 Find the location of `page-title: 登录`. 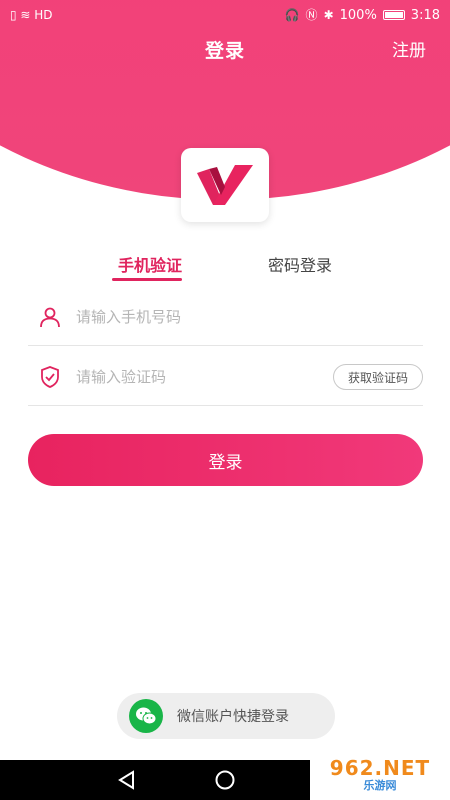

page-title: 登录 is located at coordinates (224, 51).